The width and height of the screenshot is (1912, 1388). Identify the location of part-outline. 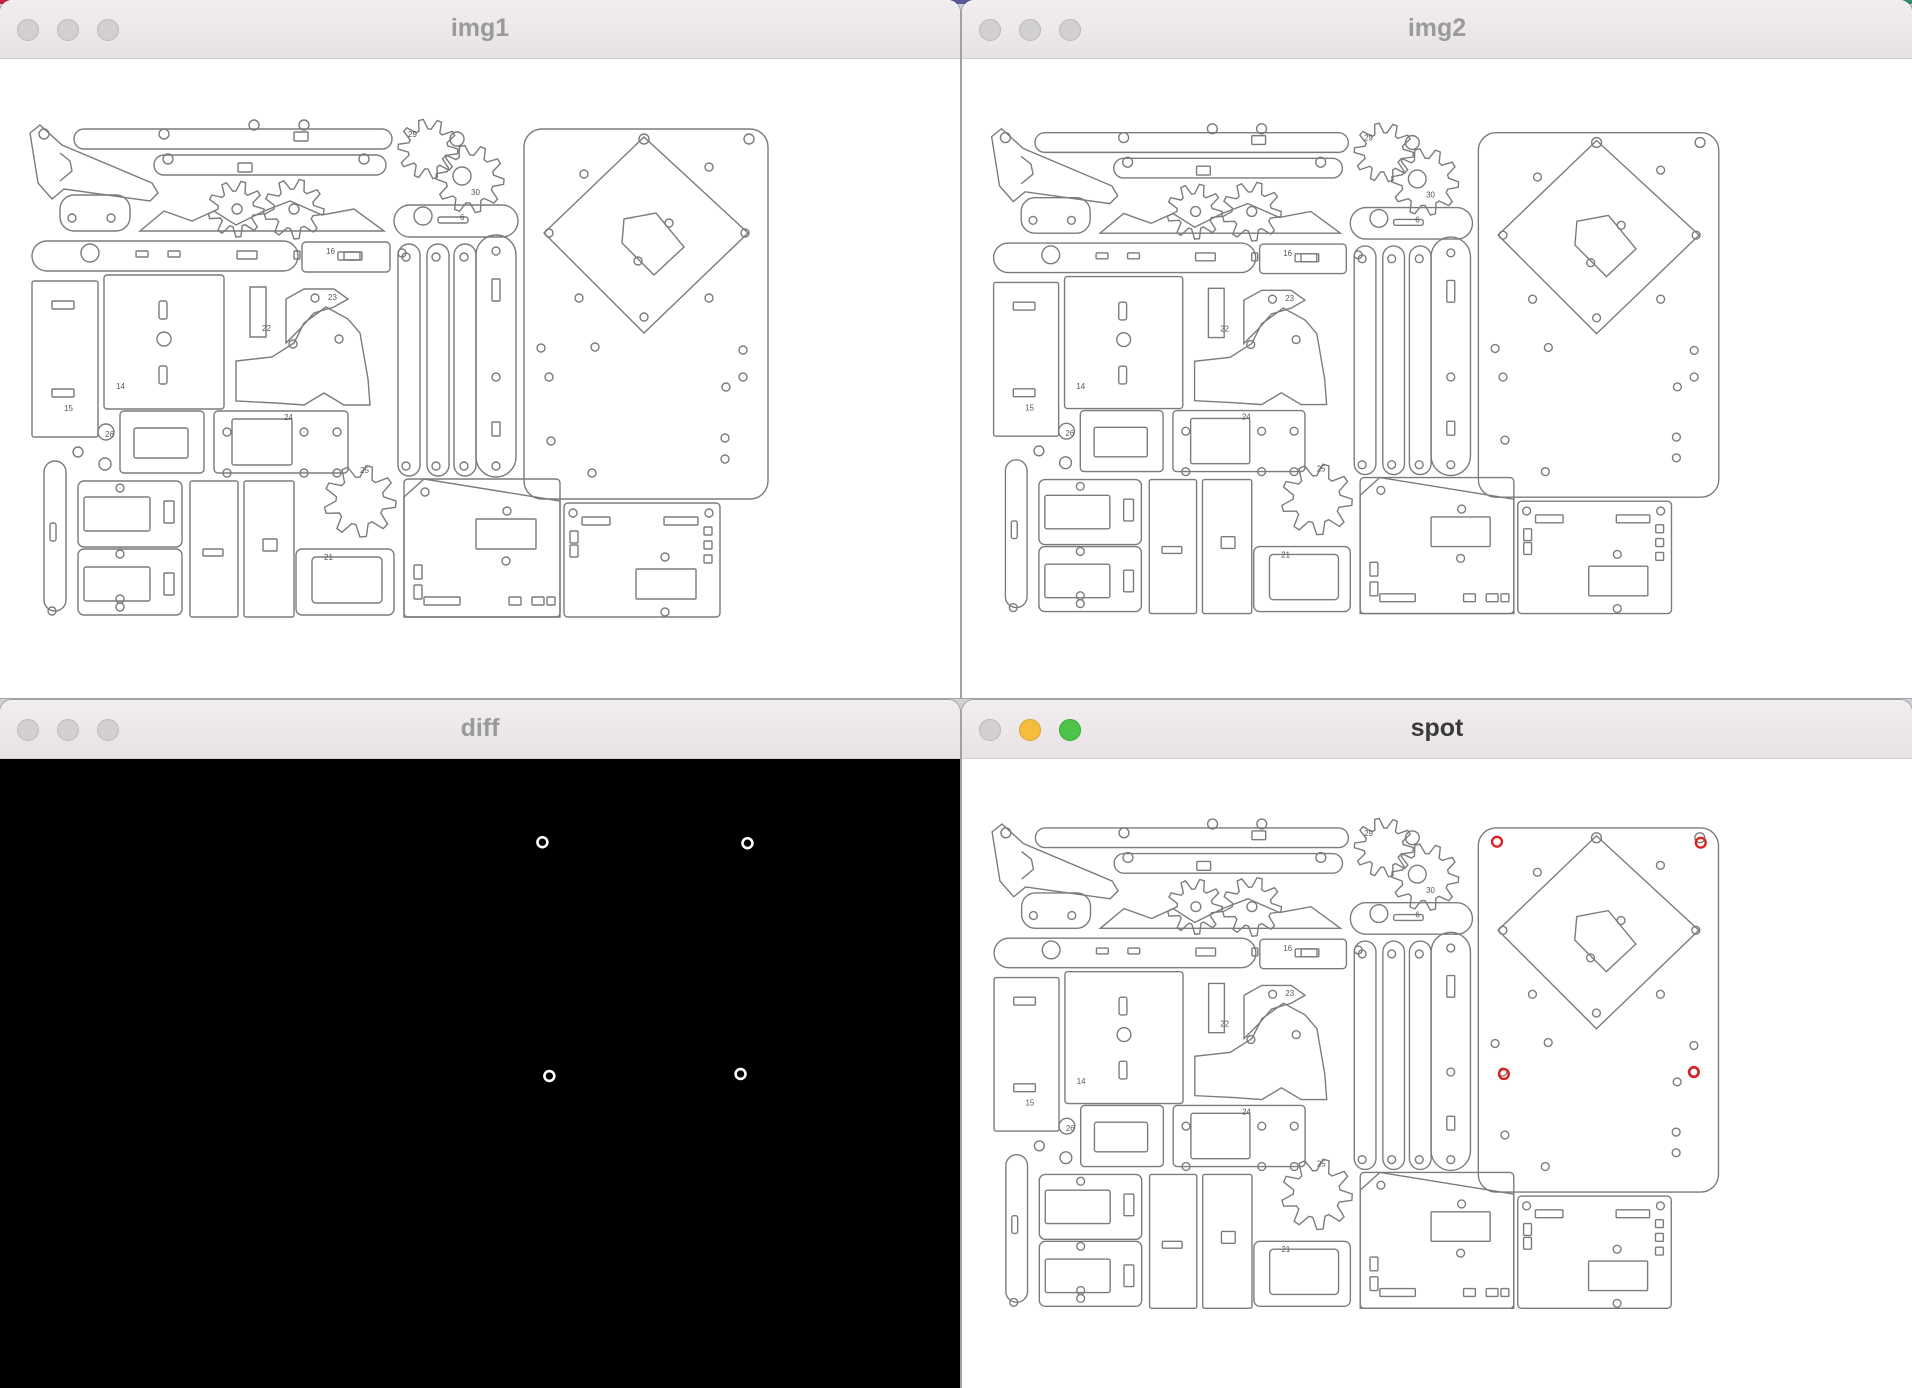
(1054, 166).